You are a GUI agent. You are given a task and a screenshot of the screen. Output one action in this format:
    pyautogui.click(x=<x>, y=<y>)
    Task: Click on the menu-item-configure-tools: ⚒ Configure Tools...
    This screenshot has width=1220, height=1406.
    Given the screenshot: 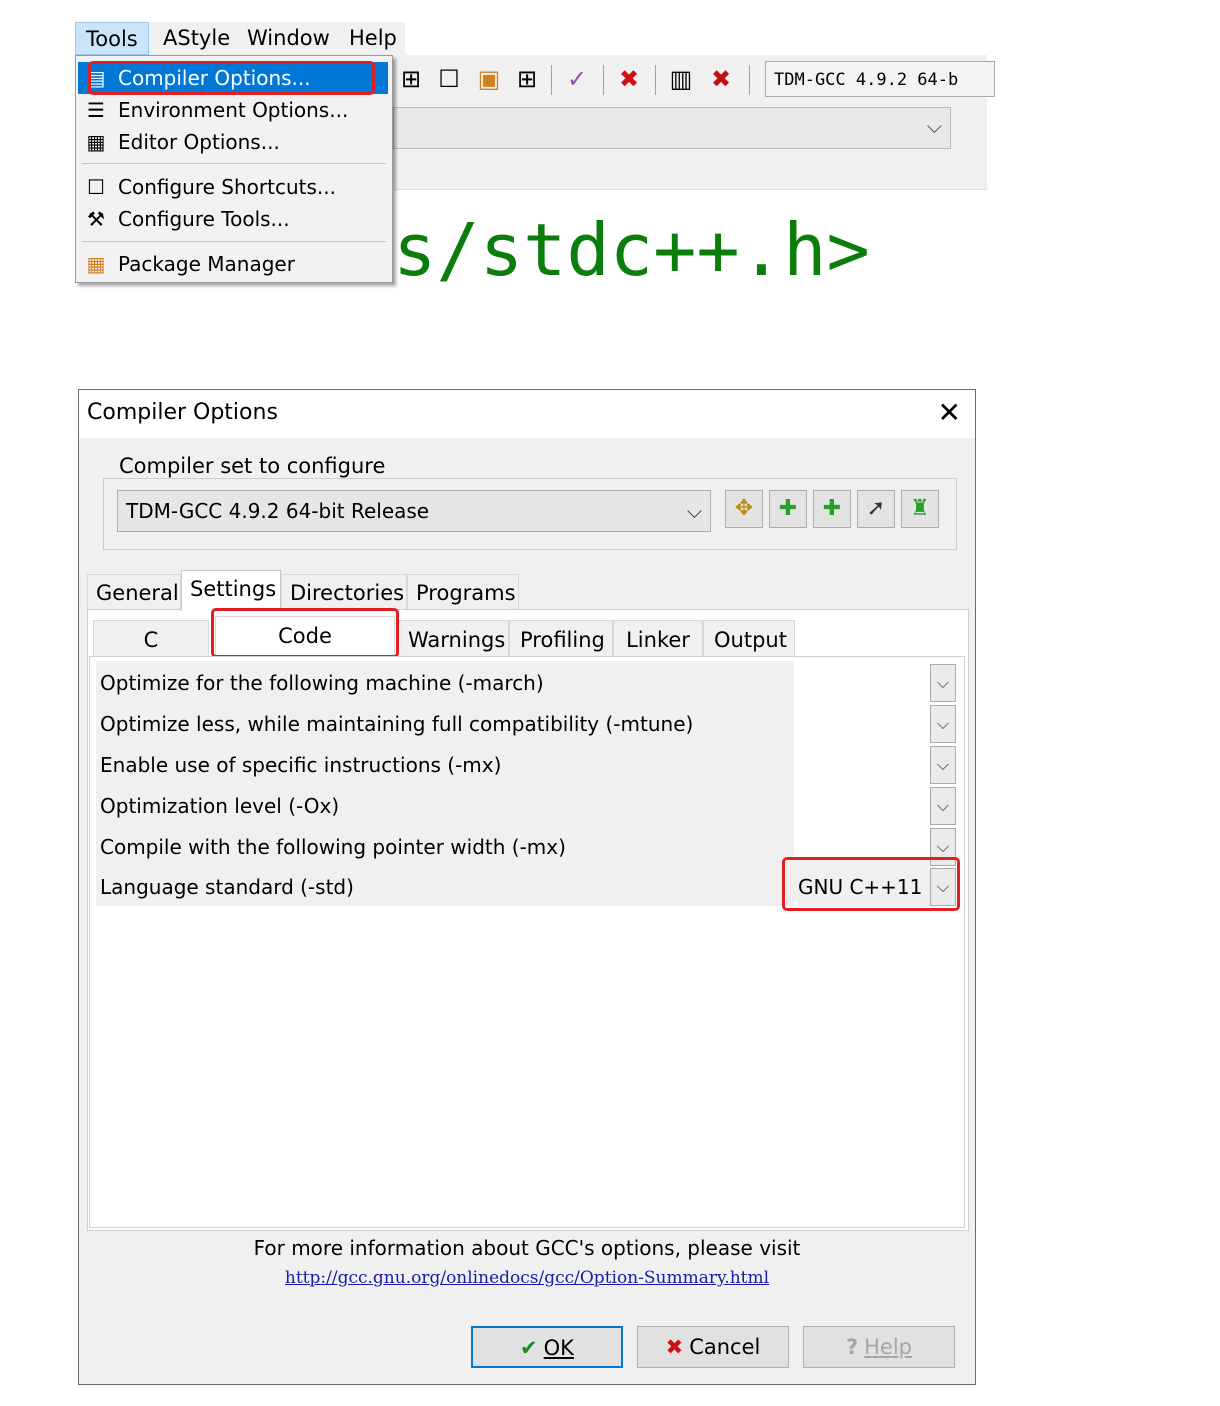 What is the action you would take?
    pyautogui.click(x=233, y=219)
    